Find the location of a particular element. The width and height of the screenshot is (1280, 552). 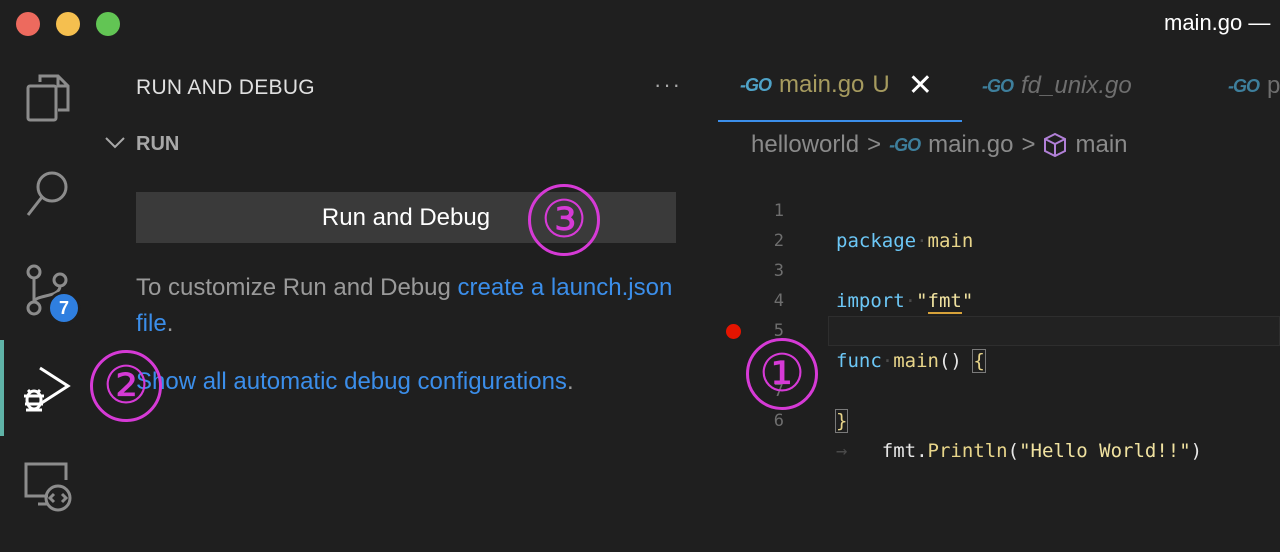

show-all-configurations: Show all automatic debug configurations. is located at coordinates (355, 382).